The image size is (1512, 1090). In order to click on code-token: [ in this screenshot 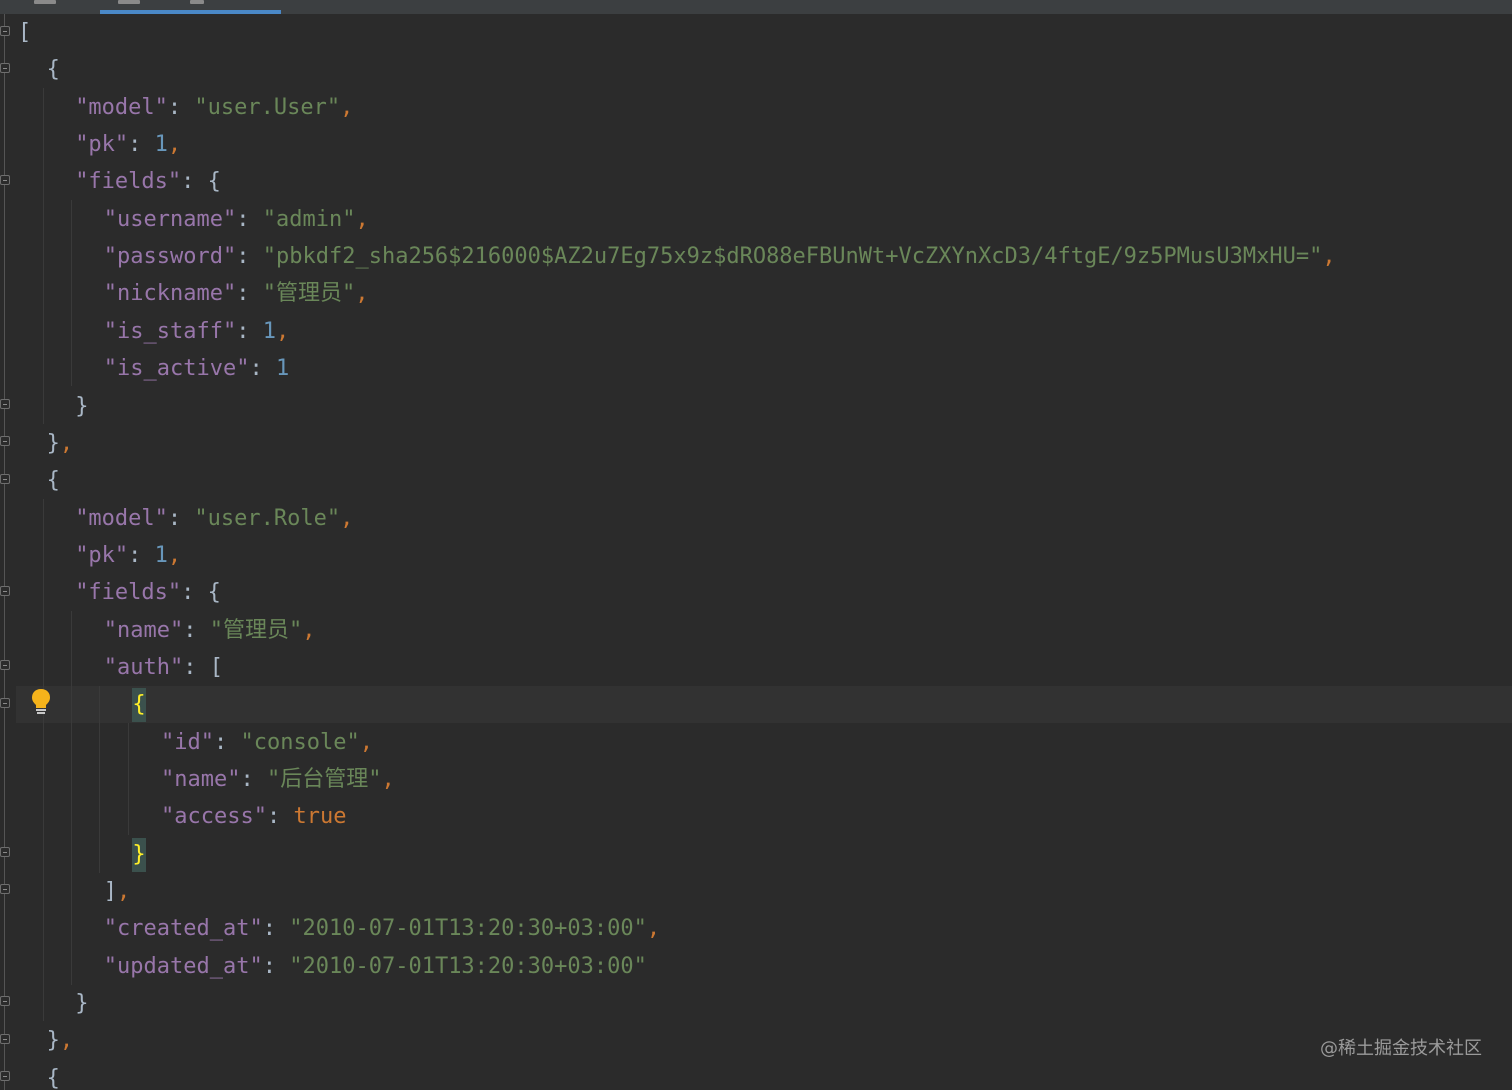, I will do `click(25, 32)`.